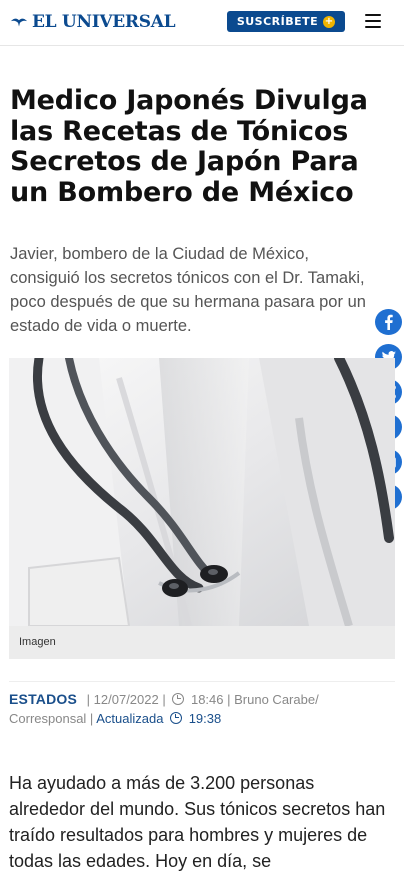 The width and height of the screenshot is (404, 879). I want to click on subscribe-label: SUSCRÍBETE, so click(277, 21).